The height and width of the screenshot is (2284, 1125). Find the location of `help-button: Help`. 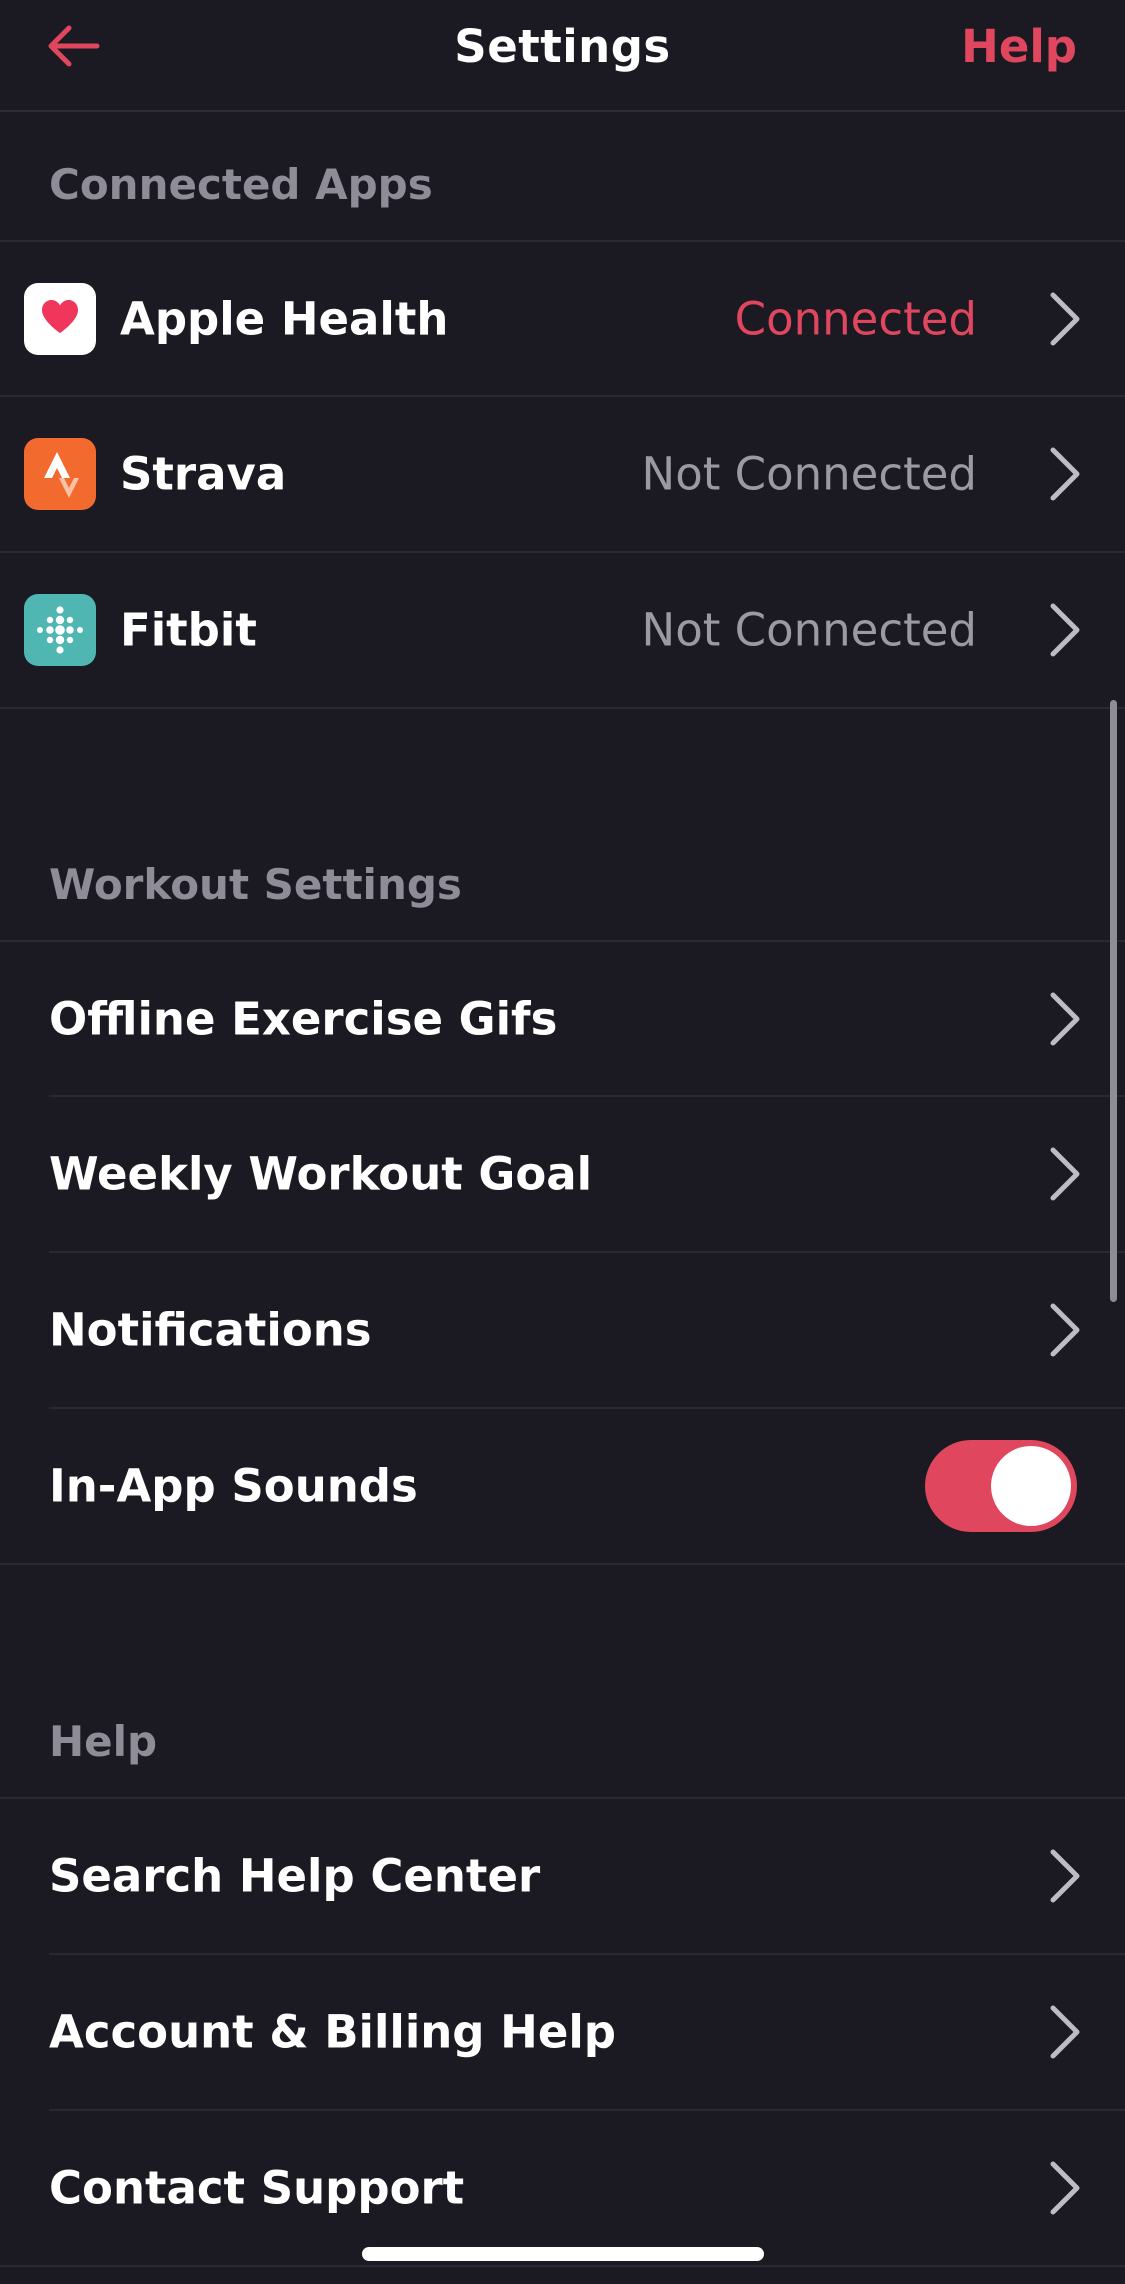

help-button: Help is located at coordinates (1019, 46).